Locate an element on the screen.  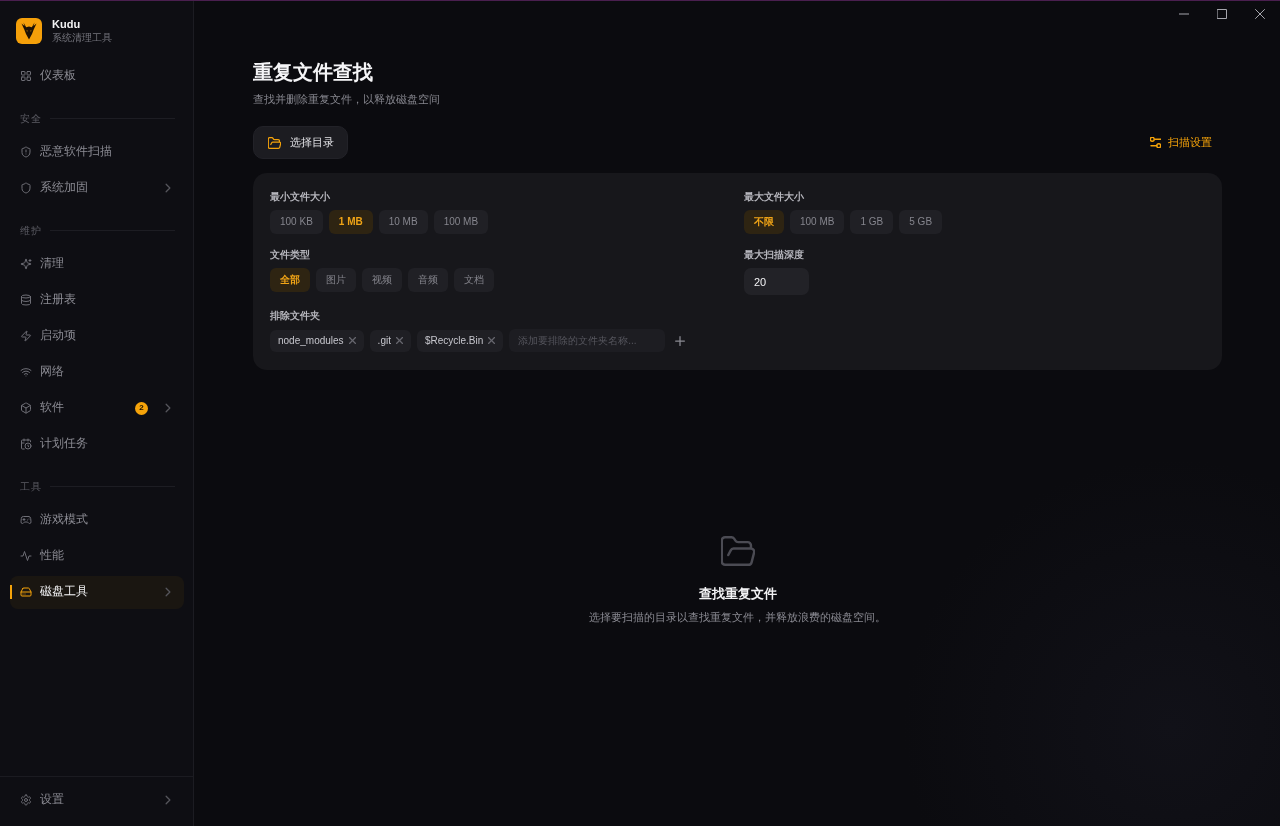
sidebar-item: 游戏模式 is located at coordinates (97, 520).